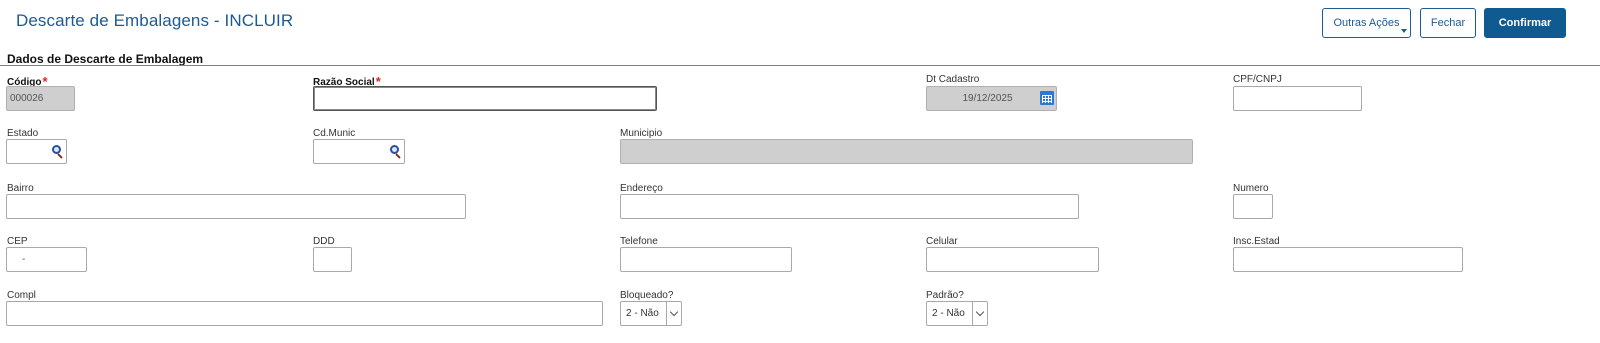 The height and width of the screenshot is (343, 1600). Describe the element at coordinates (706, 259) in the screenshot. I see `telefone-input` at that location.